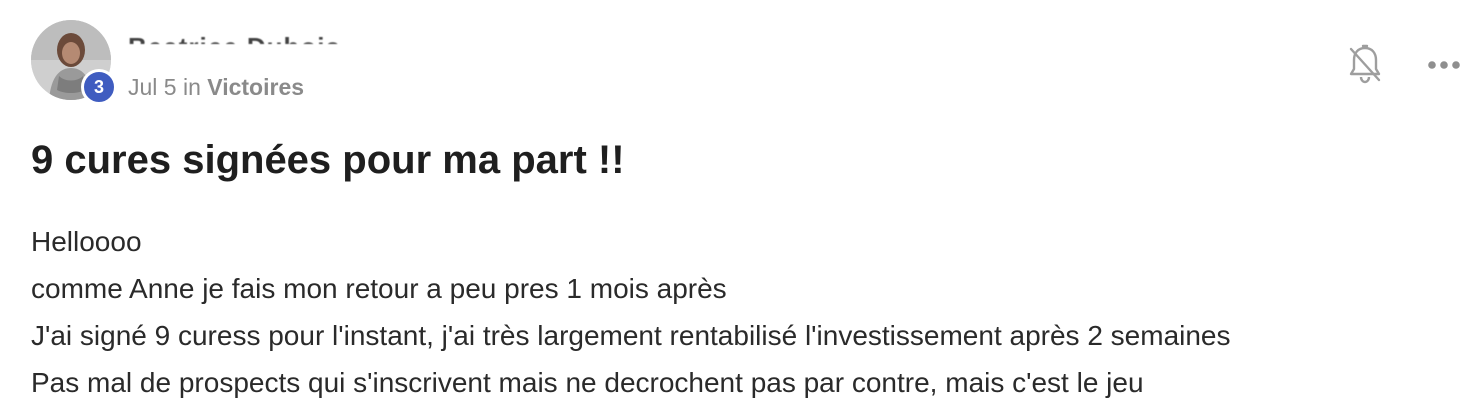 The image size is (1476, 420). I want to click on bell-off-icon, so click(1365, 64).